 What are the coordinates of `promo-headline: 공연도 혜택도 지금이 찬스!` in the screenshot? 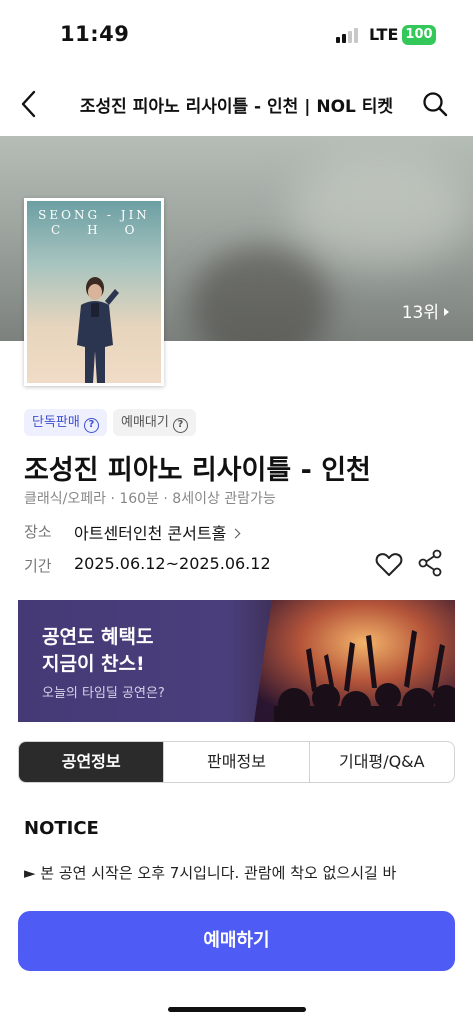 It's located at (98, 651).